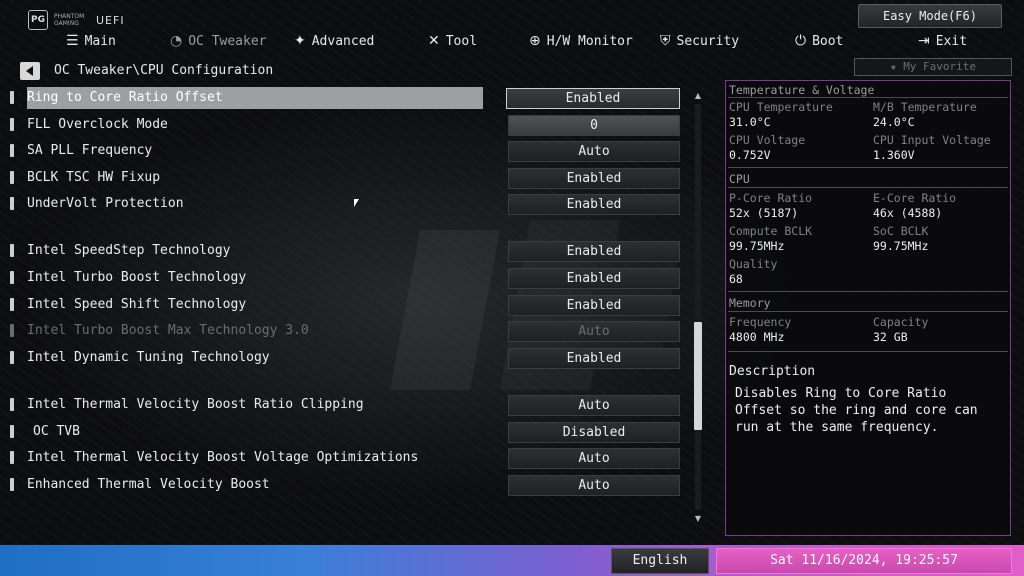  Describe the element at coordinates (348, 151) in the screenshot. I see `setting-row-sa-pll-frequency: SA PLL Frequency Auto` at that location.